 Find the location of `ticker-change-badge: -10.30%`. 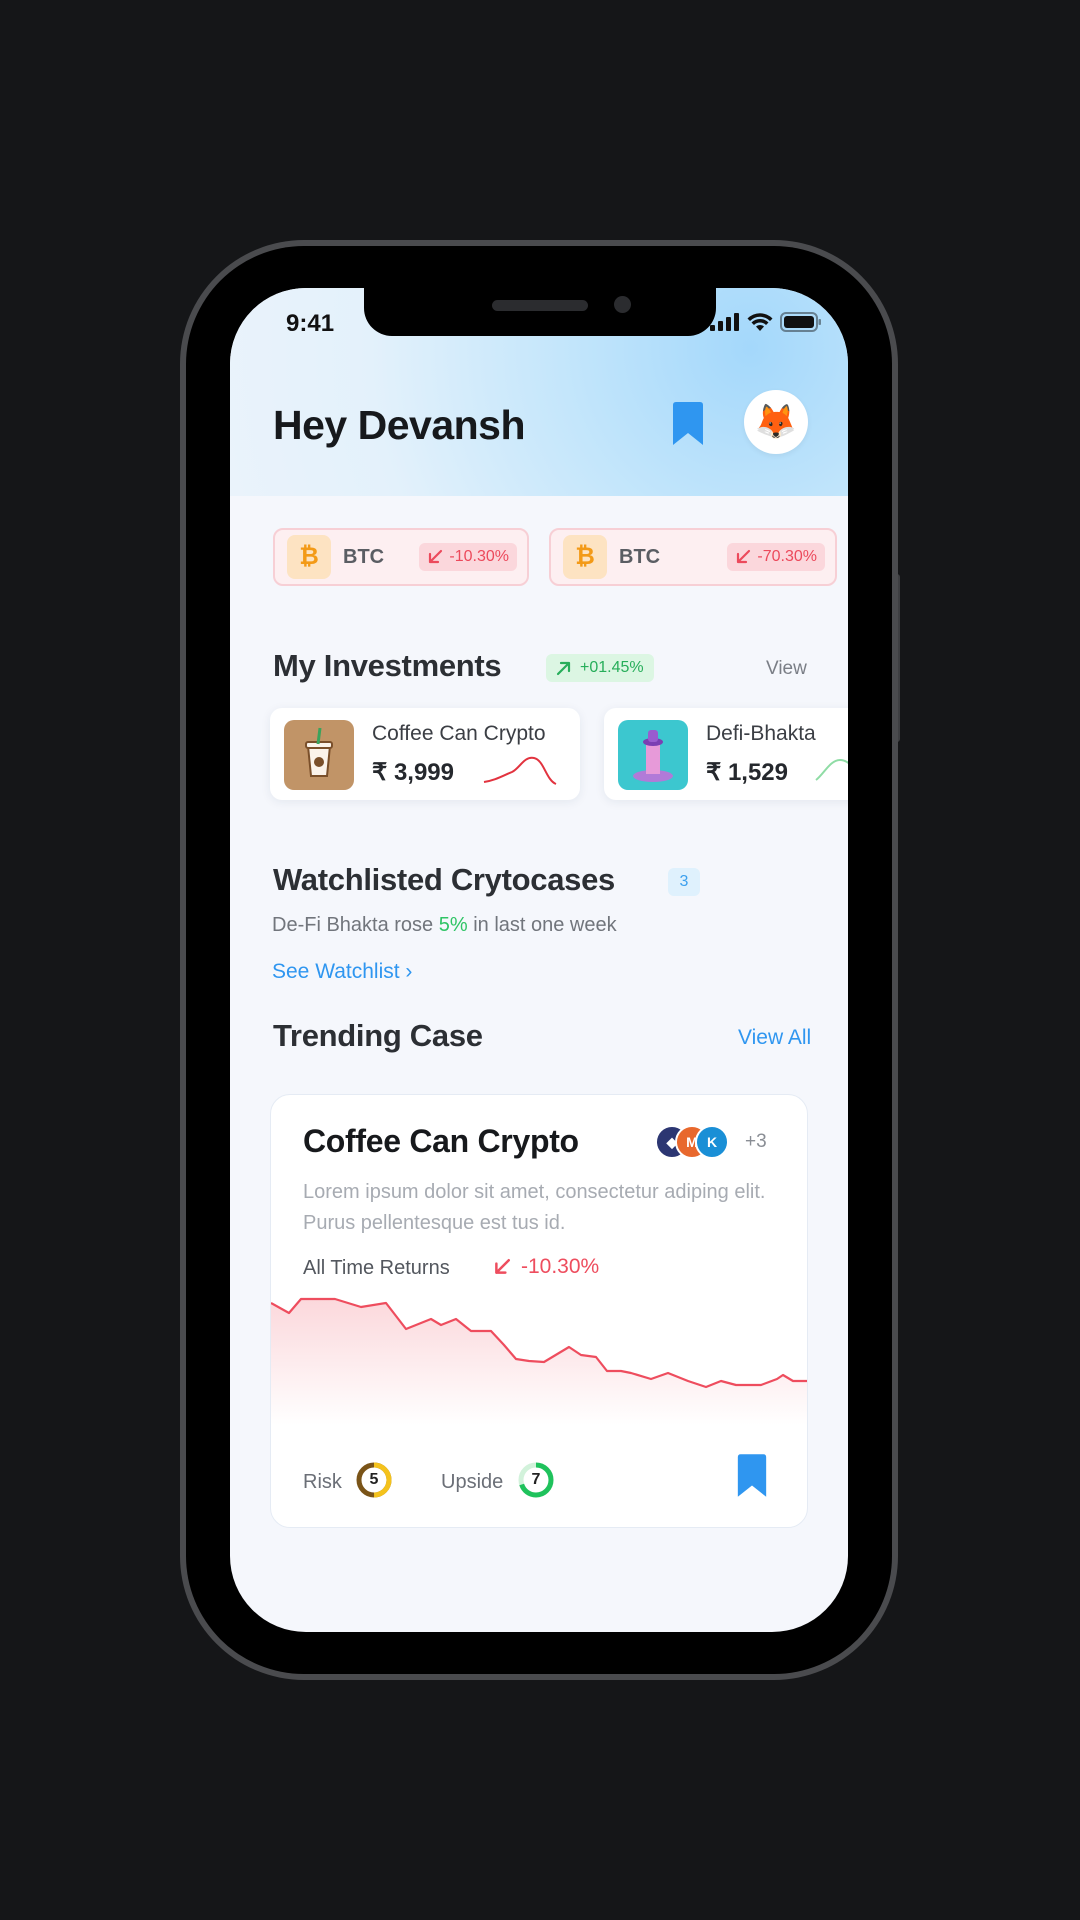

ticker-change-badge: -10.30% is located at coordinates (468, 557).